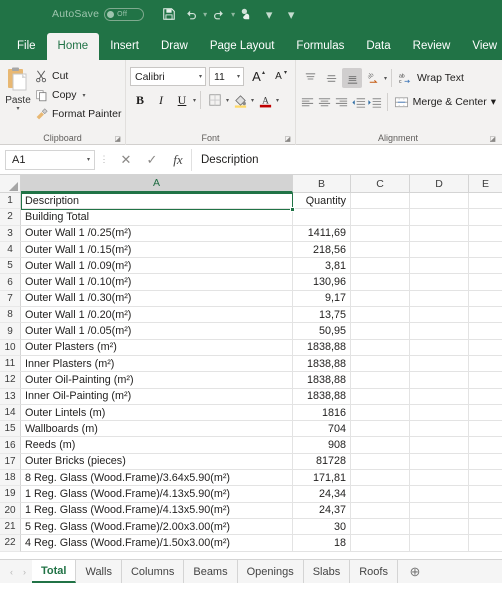  I want to click on cell-a22: 4 Reg. Glass (Wood.Frame)/1.50x3.00(m²), so click(157, 543).